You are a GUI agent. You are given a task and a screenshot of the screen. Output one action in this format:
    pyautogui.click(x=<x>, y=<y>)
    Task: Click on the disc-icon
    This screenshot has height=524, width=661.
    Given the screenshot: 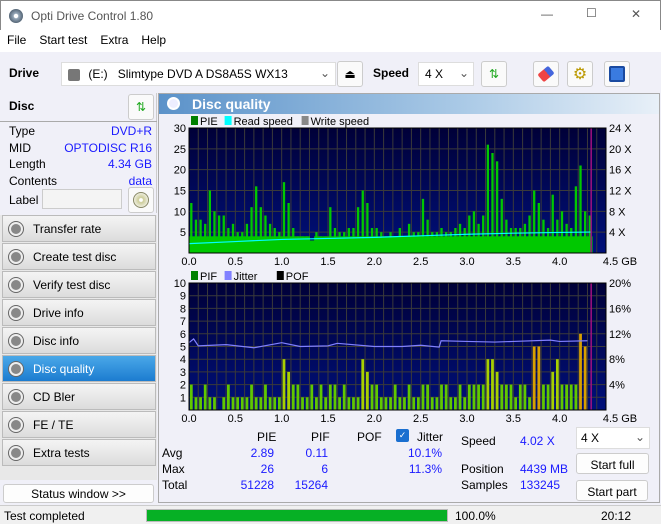 What is the action you would take?
    pyautogui.click(x=16, y=368)
    